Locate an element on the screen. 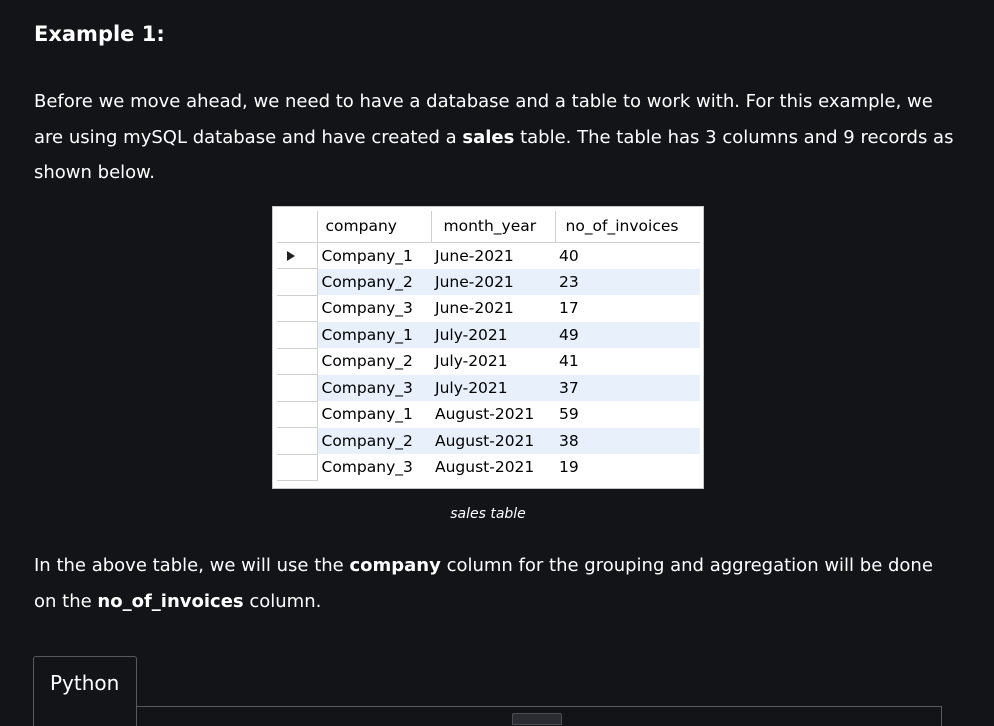 Image resolution: width=994 pixels, height=726 pixels. table-row: Company_1 August-2021 59 is located at coordinates (488, 414).